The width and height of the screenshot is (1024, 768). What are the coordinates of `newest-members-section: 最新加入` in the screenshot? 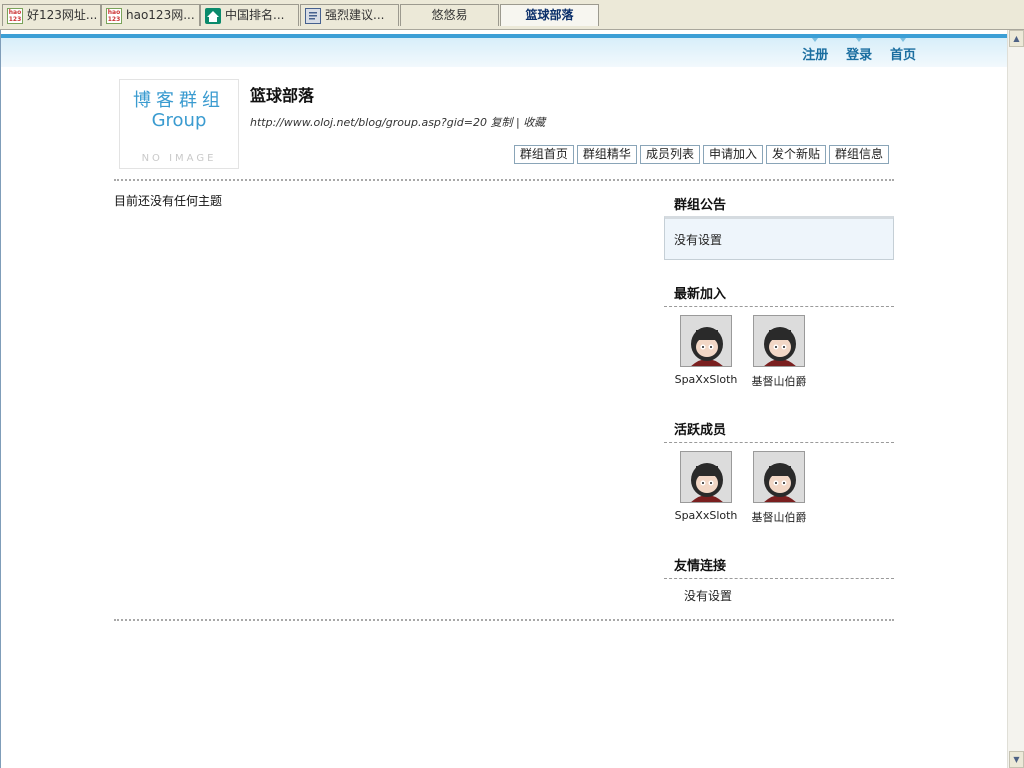 It's located at (779, 295).